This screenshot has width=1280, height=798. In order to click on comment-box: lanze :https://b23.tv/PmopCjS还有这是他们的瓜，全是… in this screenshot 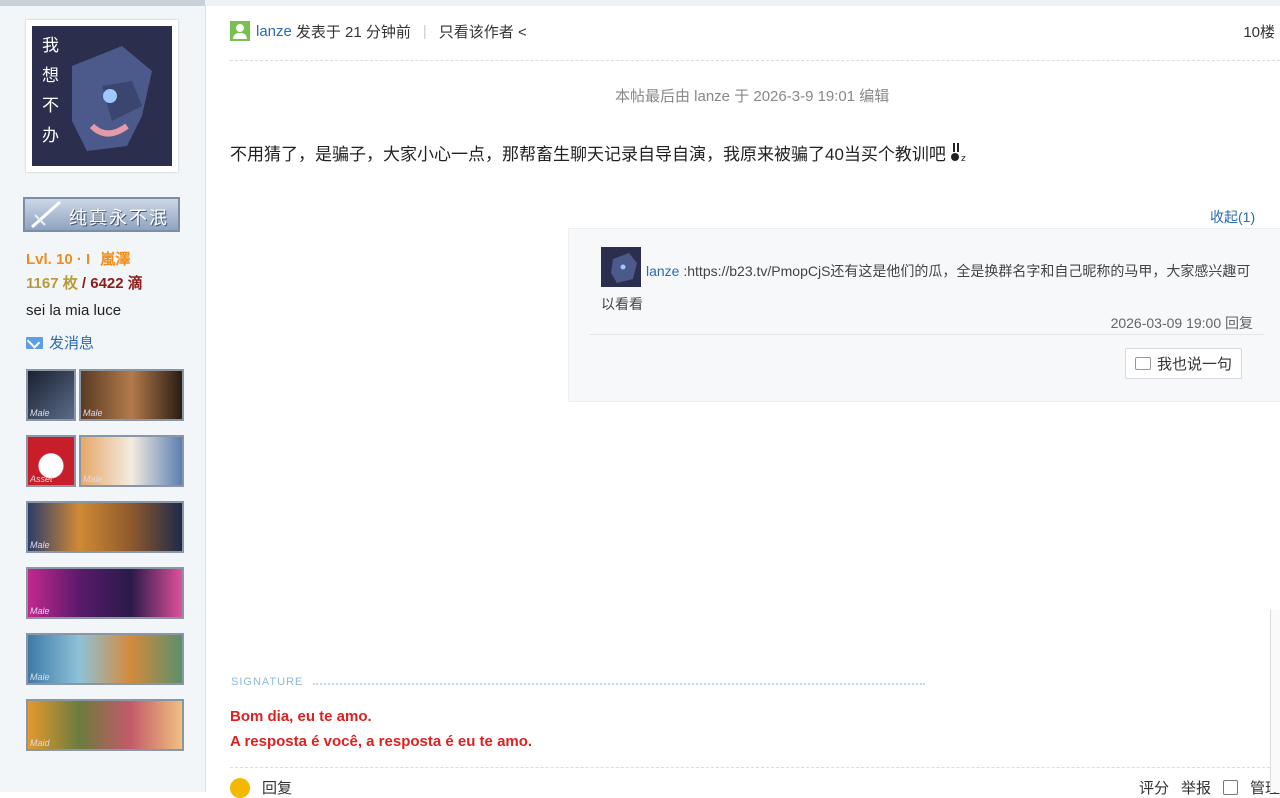, I will do `click(924, 315)`.